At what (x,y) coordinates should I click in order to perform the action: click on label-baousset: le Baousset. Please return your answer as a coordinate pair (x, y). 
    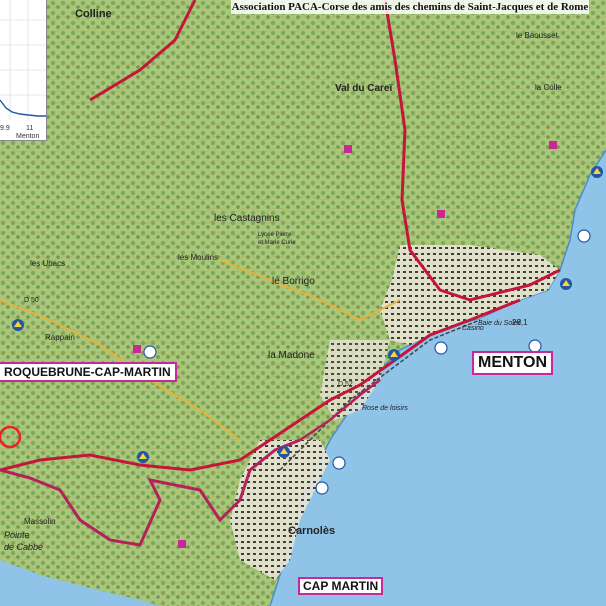
    Looking at the image, I should click on (537, 35).